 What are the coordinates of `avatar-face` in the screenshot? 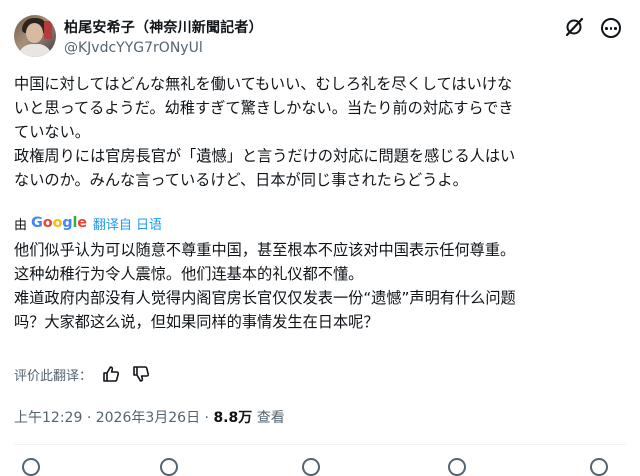 It's located at (34, 33).